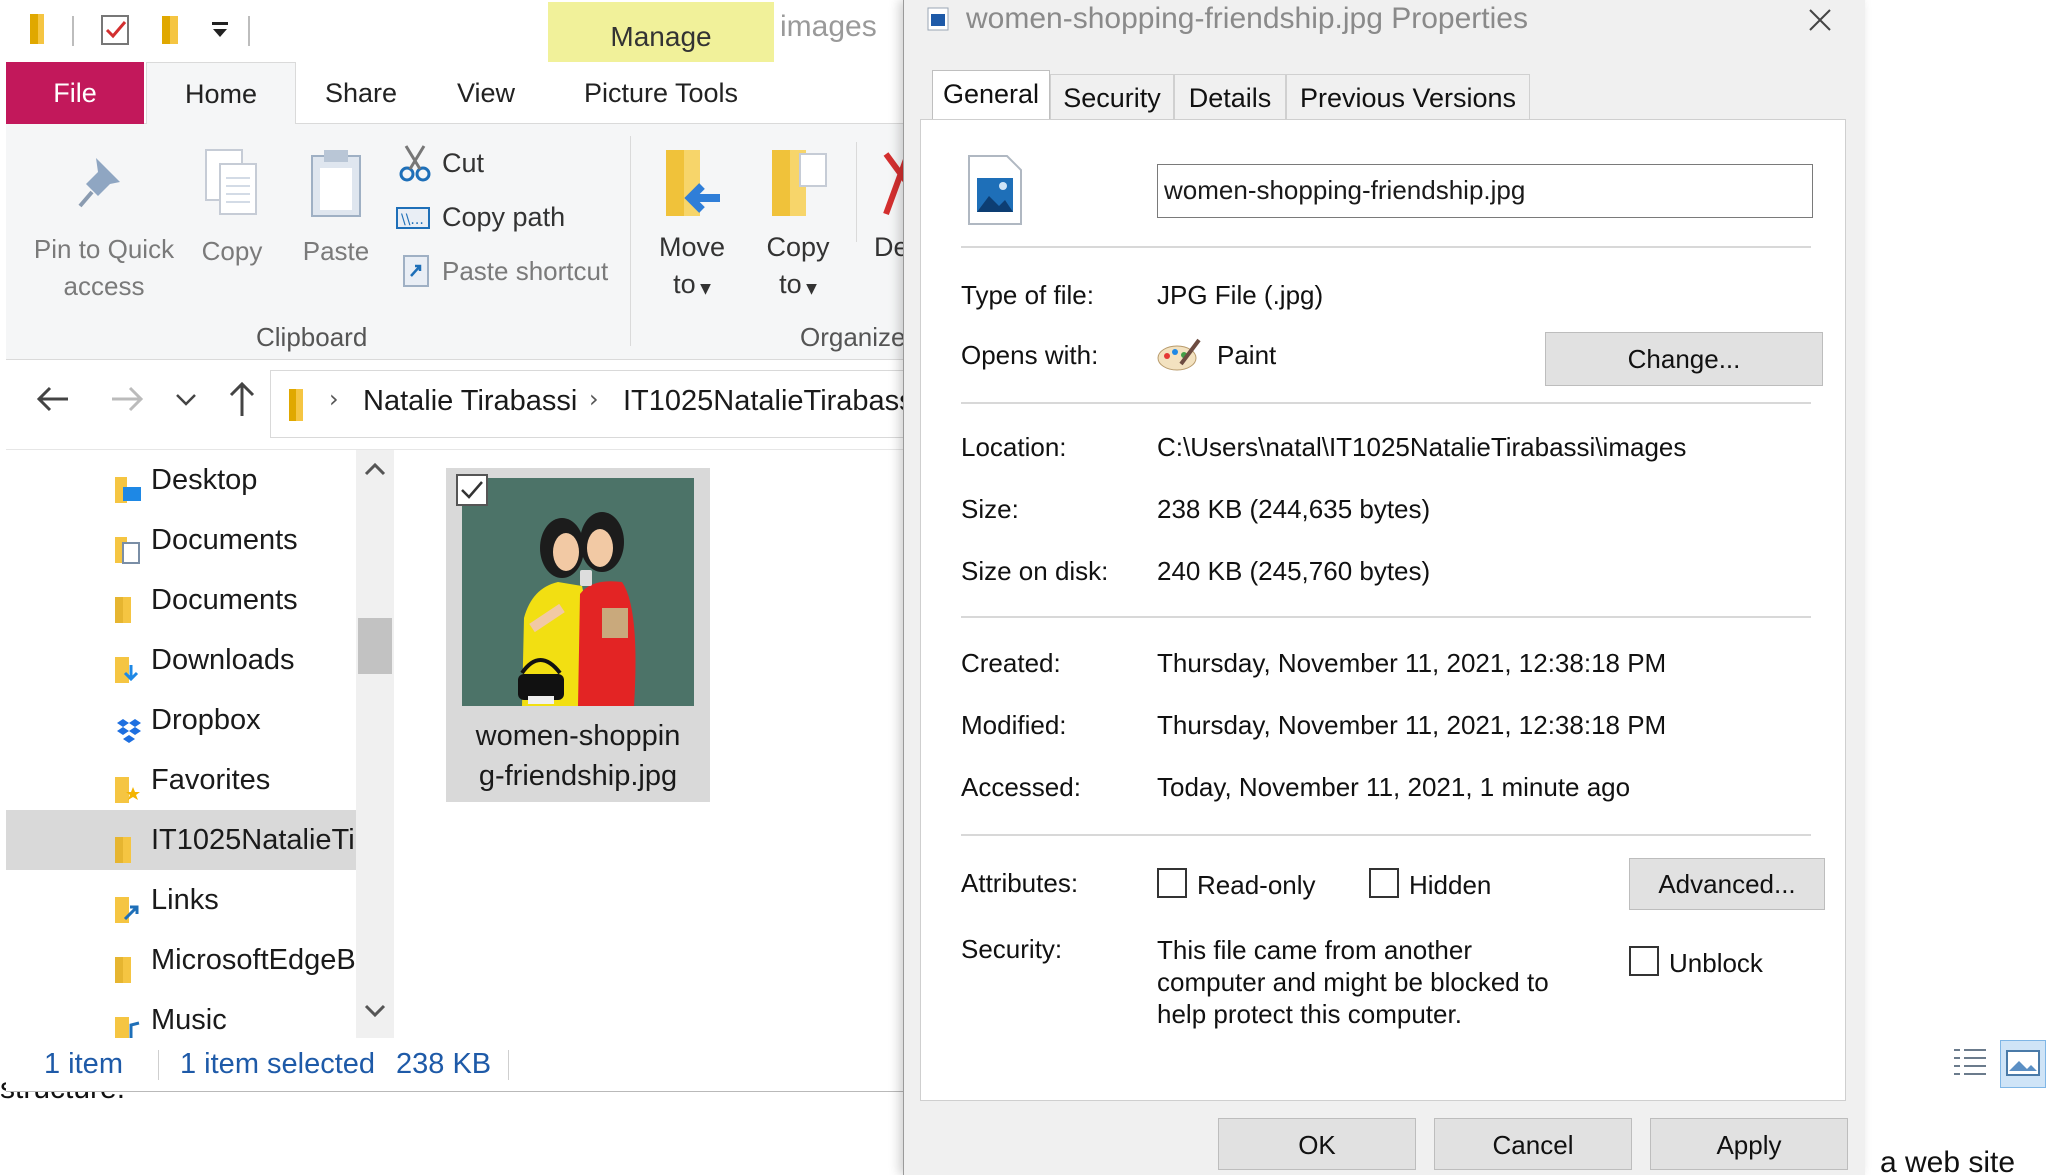  What do you see at coordinates (417, 272) in the screenshot?
I see `paste-shortcut-icon` at bounding box center [417, 272].